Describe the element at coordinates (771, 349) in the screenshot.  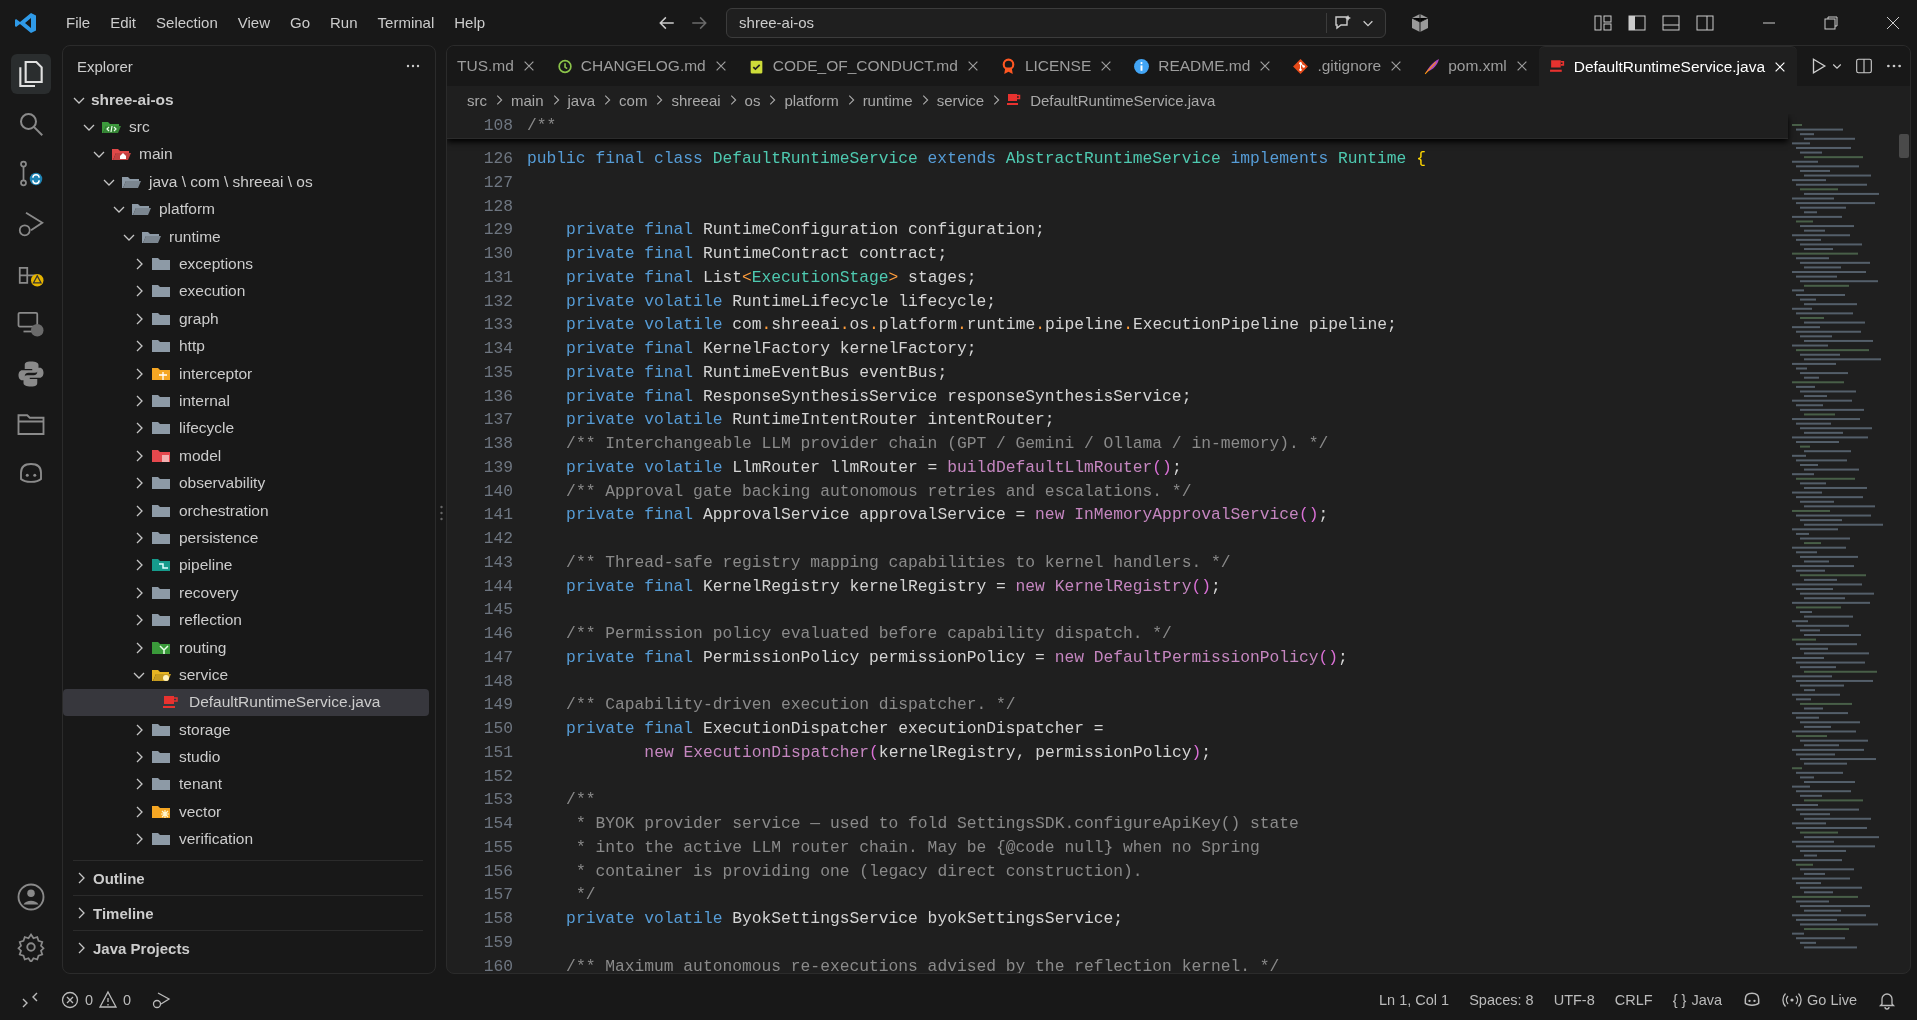
I see `code-line: private final KernelFactory kernelFactory;` at that location.